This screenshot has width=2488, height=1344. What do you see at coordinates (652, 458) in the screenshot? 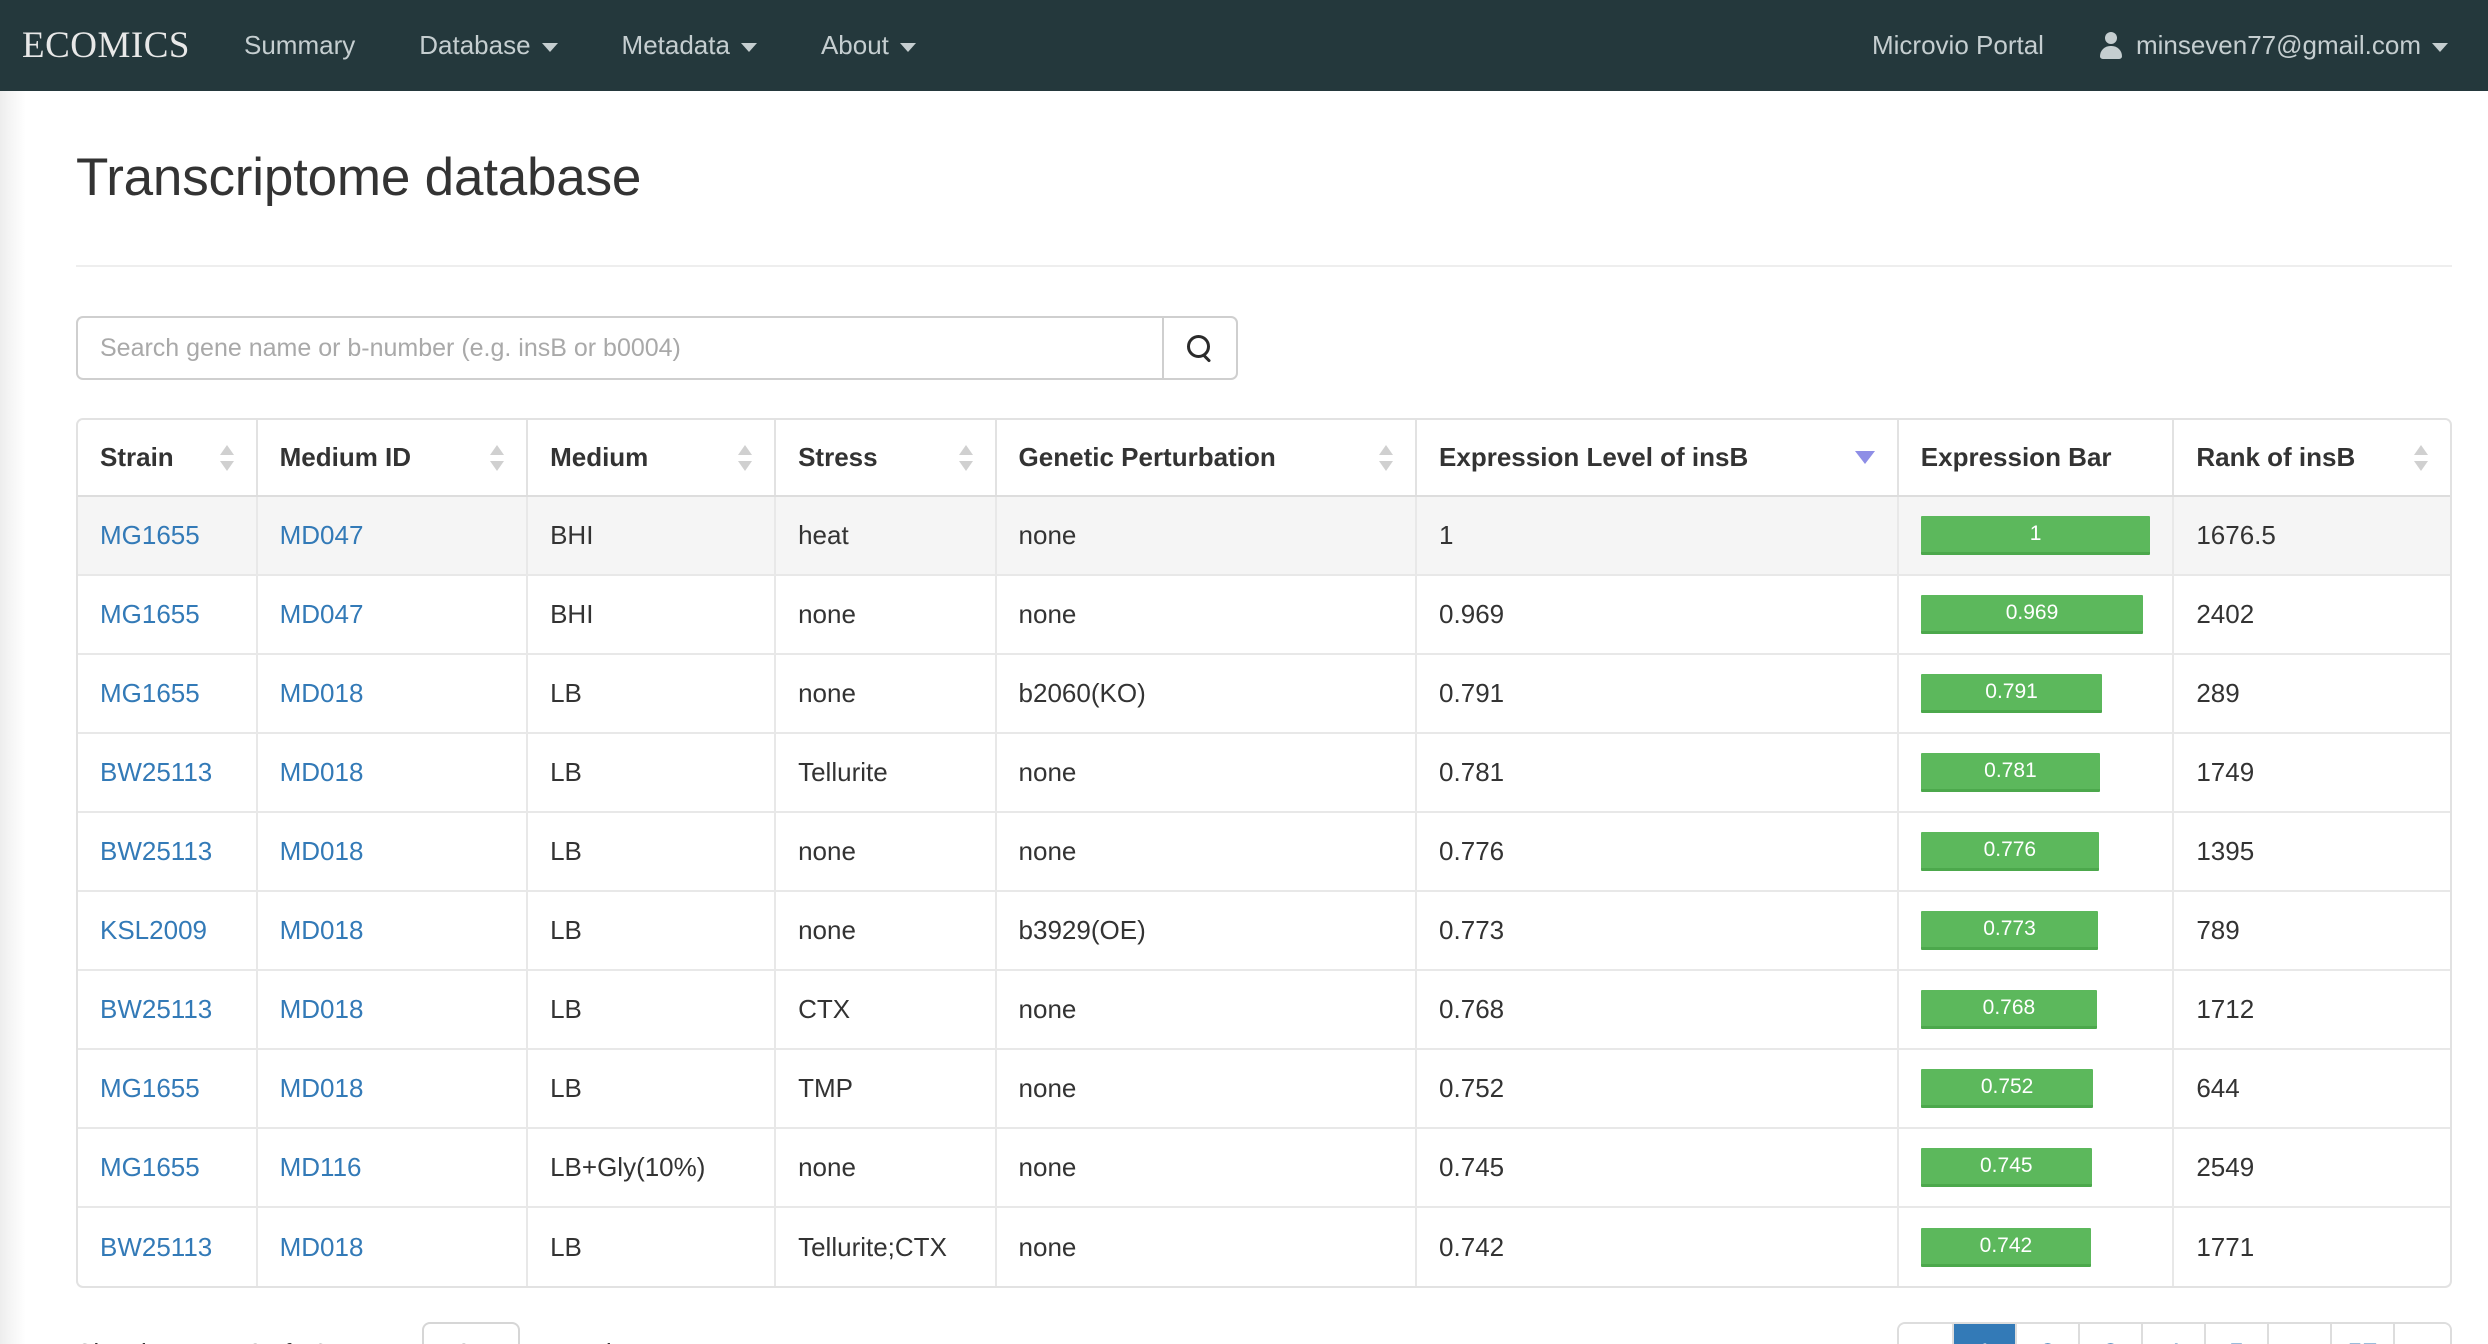
I see `column-header-medium: Medium` at bounding box center [652, 458].